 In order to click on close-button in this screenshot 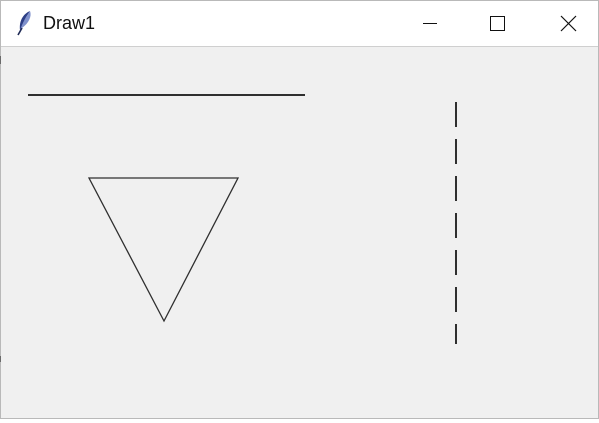, I will do `click(565, 23)`.